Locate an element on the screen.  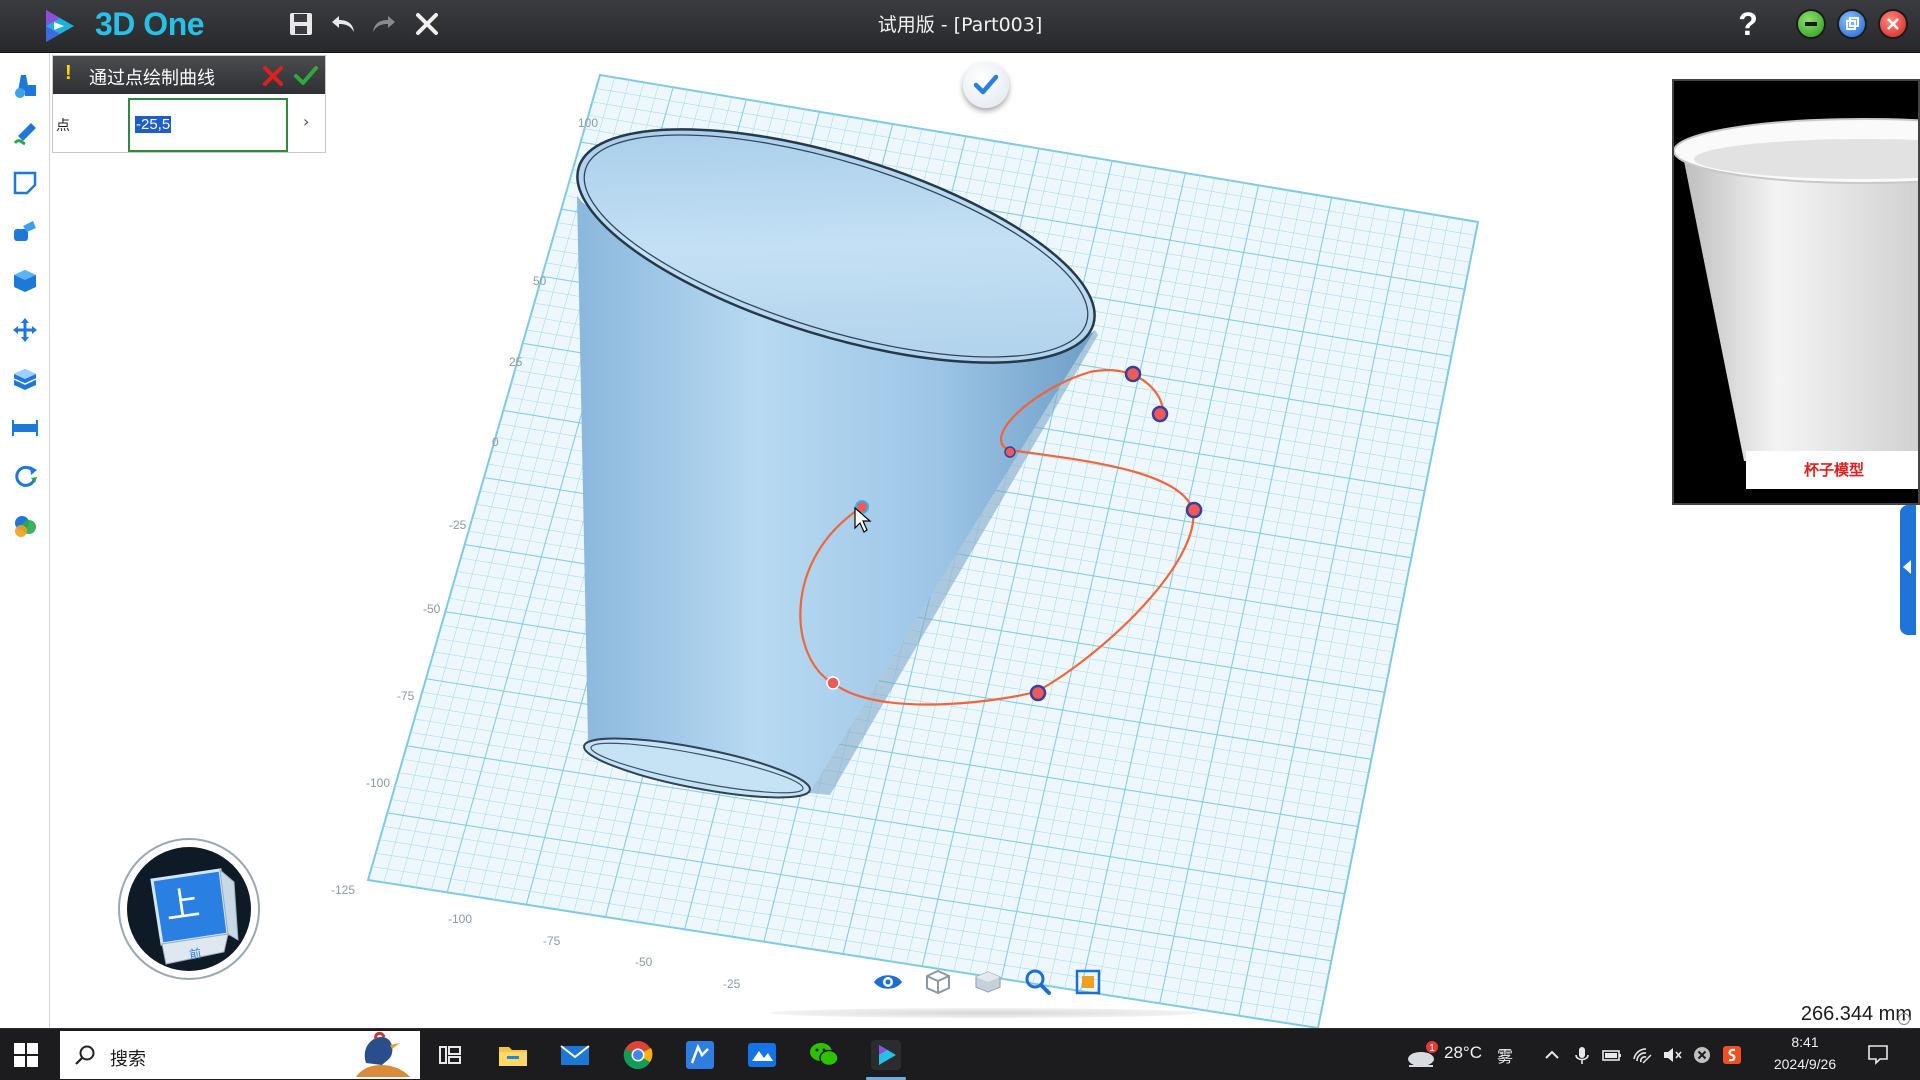
cup-preview-image is located at coordinates (1796, 289).